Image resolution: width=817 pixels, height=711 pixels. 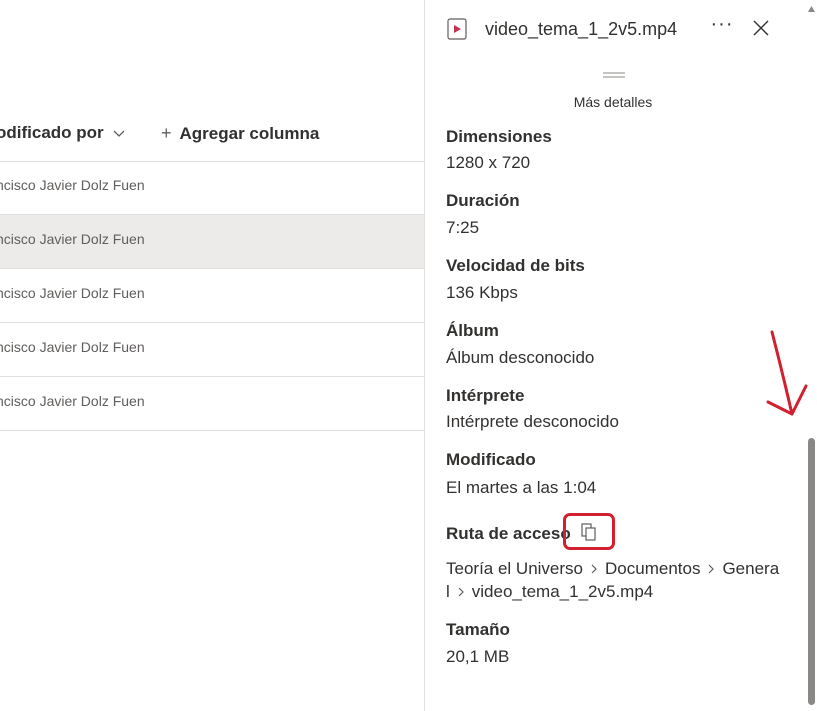 I want to click on chevron-down-icon, so click(x=119, y=133).